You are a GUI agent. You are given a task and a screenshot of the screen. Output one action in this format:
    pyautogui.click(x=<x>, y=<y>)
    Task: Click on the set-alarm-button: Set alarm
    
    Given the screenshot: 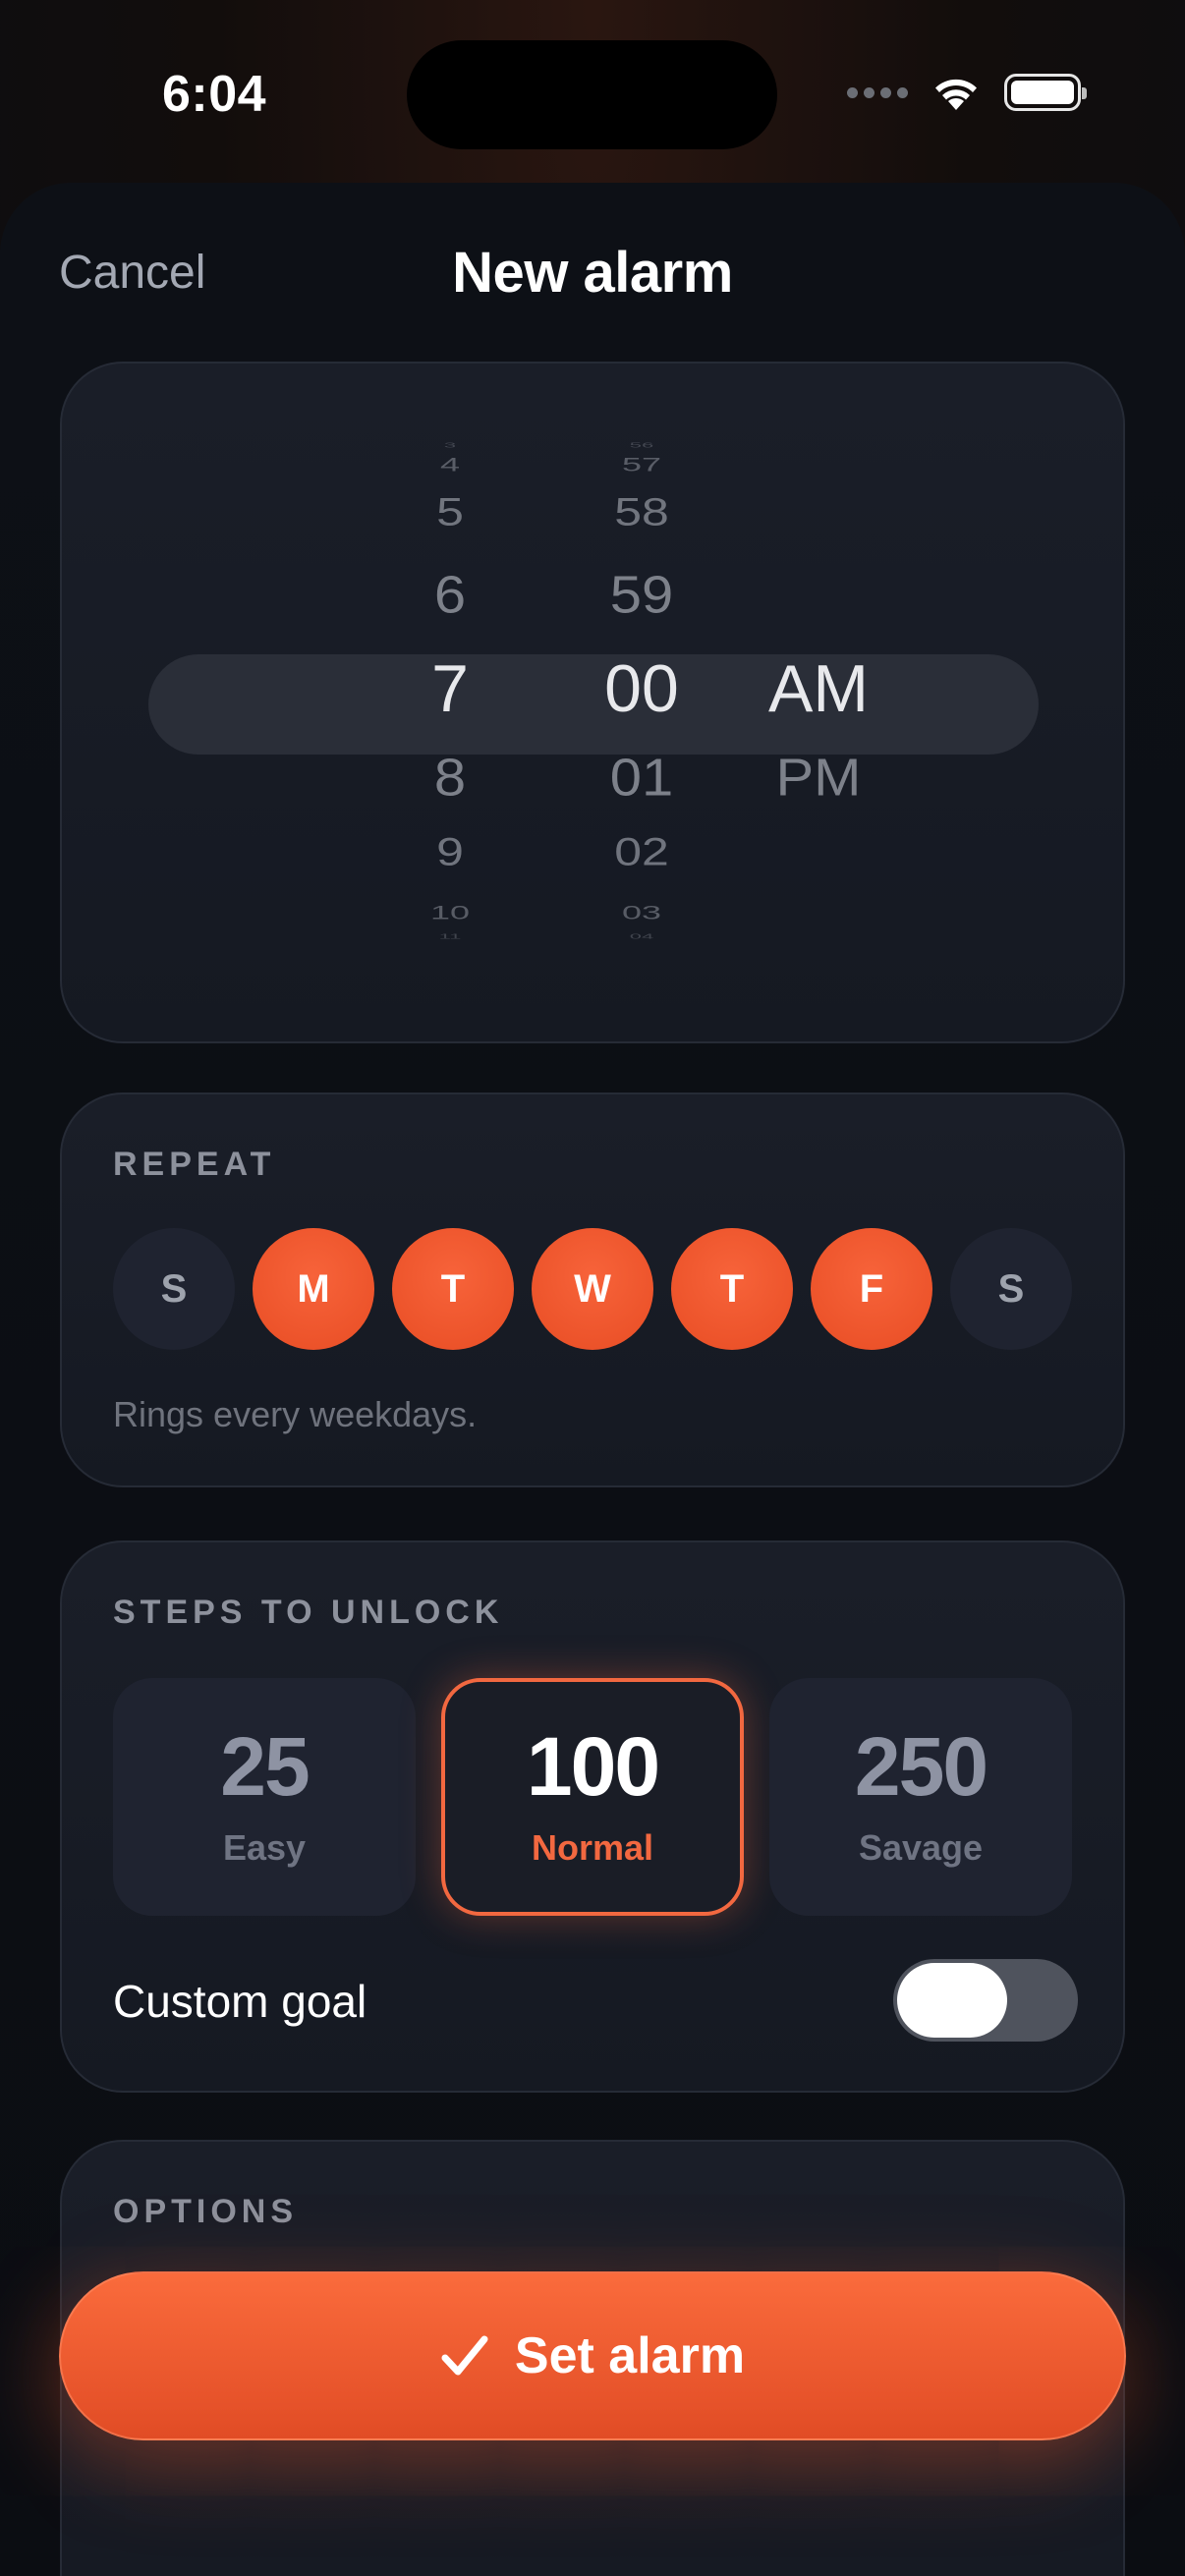 What is the action you would take?
    pyautogui.click(x=592, y=2355)
    